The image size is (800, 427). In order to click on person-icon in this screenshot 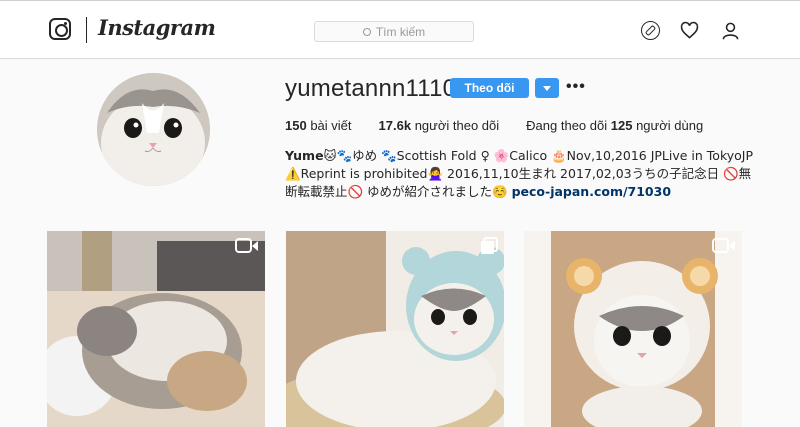, I will do `click(730, 30)`.